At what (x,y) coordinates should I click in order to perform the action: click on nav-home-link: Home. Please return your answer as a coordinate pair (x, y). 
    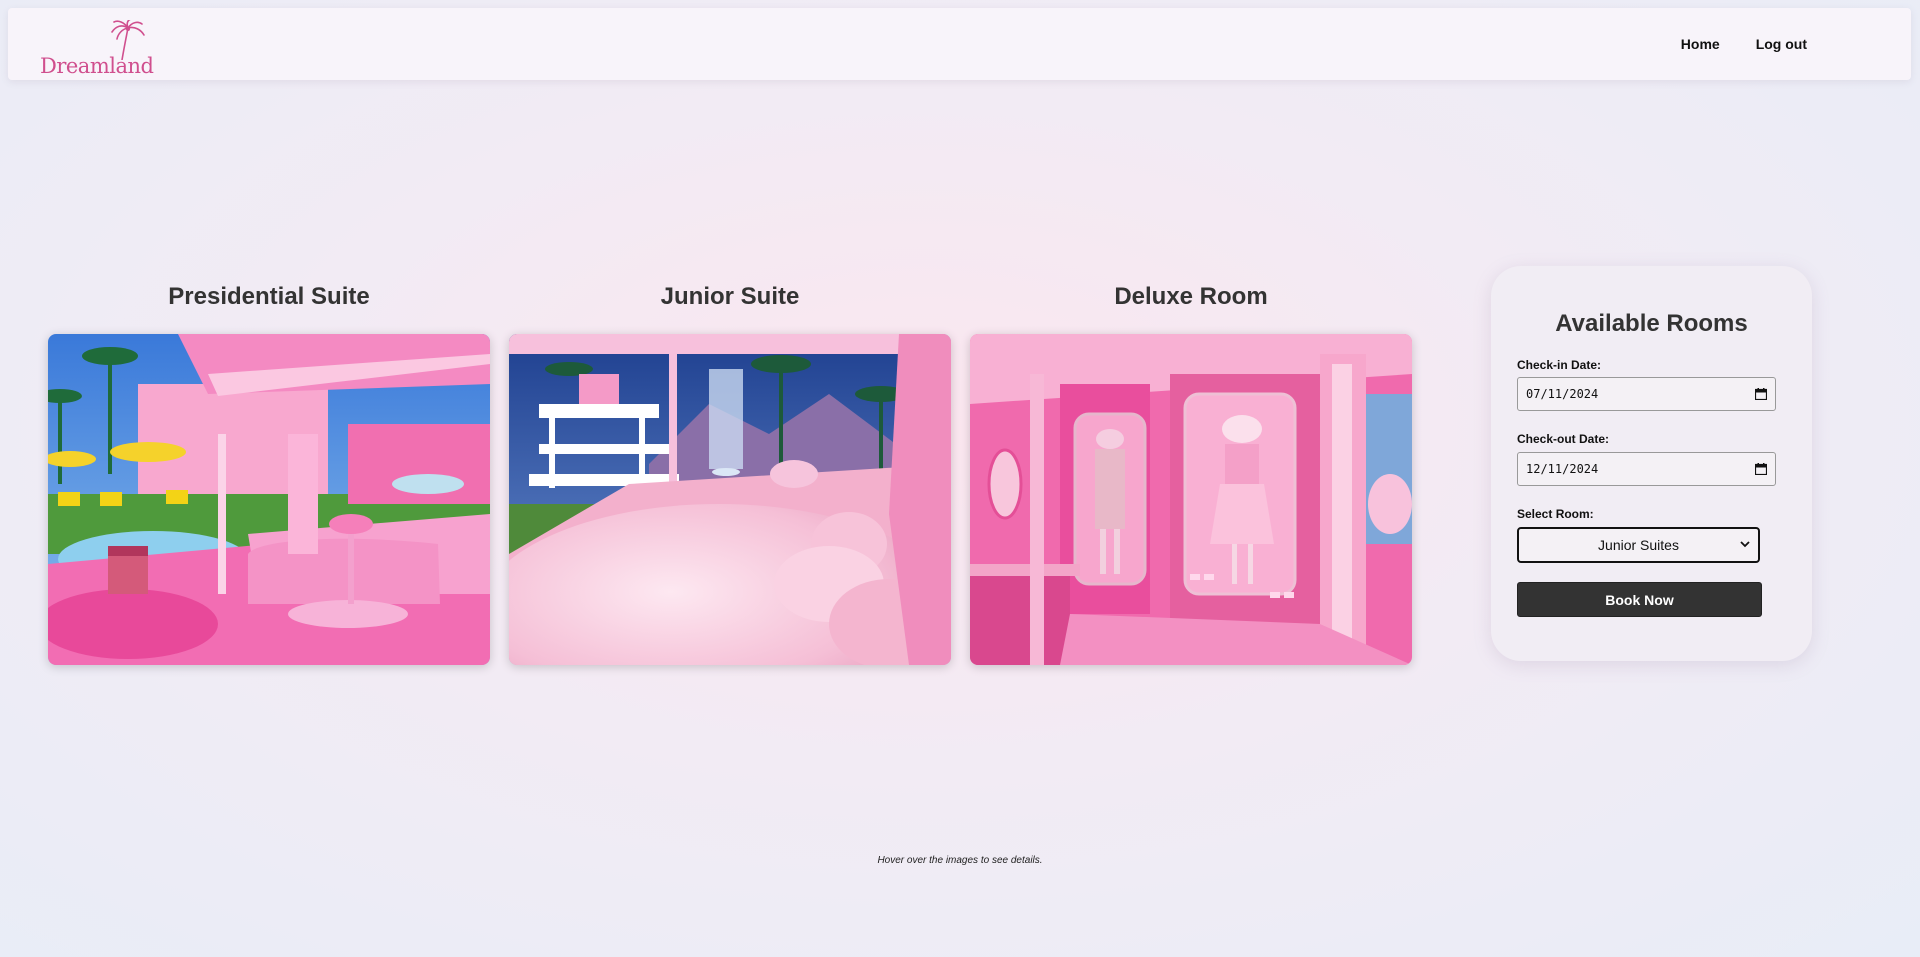
    Looking at the image, I should click on (1700, 44).